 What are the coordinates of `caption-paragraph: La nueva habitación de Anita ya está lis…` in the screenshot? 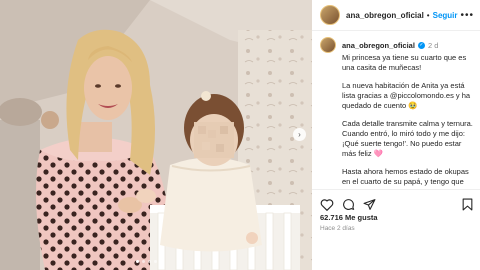 It's located at (406, 95).